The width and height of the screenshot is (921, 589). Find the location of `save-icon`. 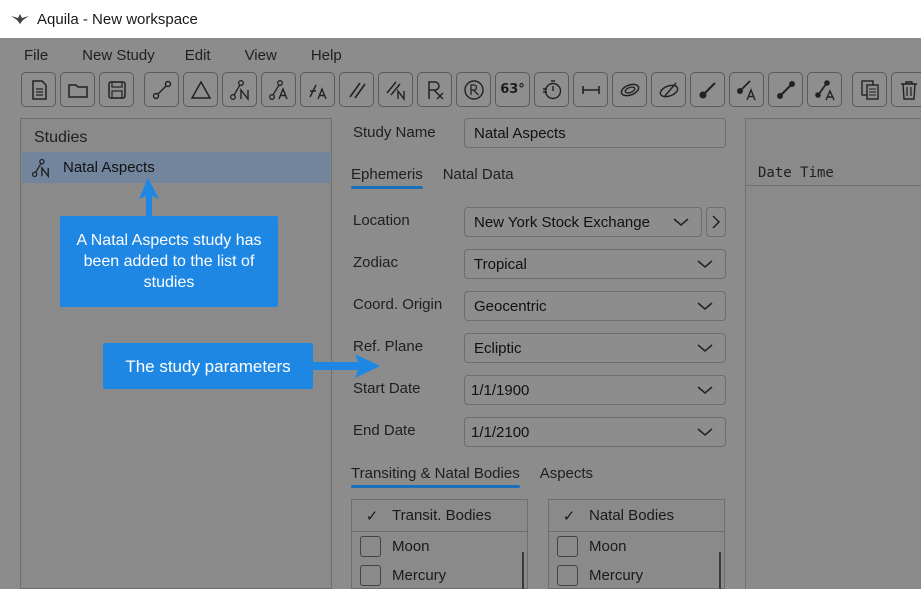

save-icon is located at coordinates (116, 89).